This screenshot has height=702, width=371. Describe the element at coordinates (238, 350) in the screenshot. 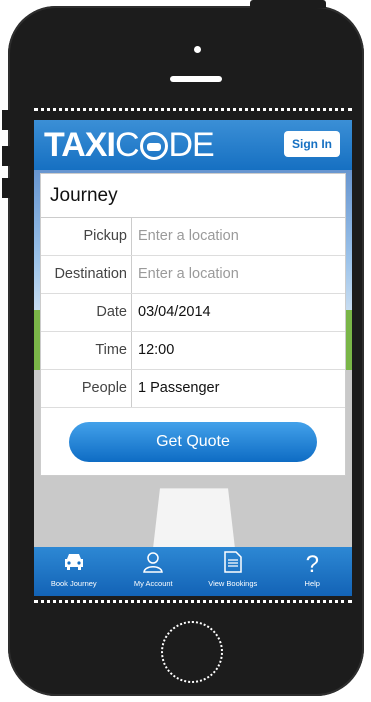

I see `time-field: 12:00` at that location.